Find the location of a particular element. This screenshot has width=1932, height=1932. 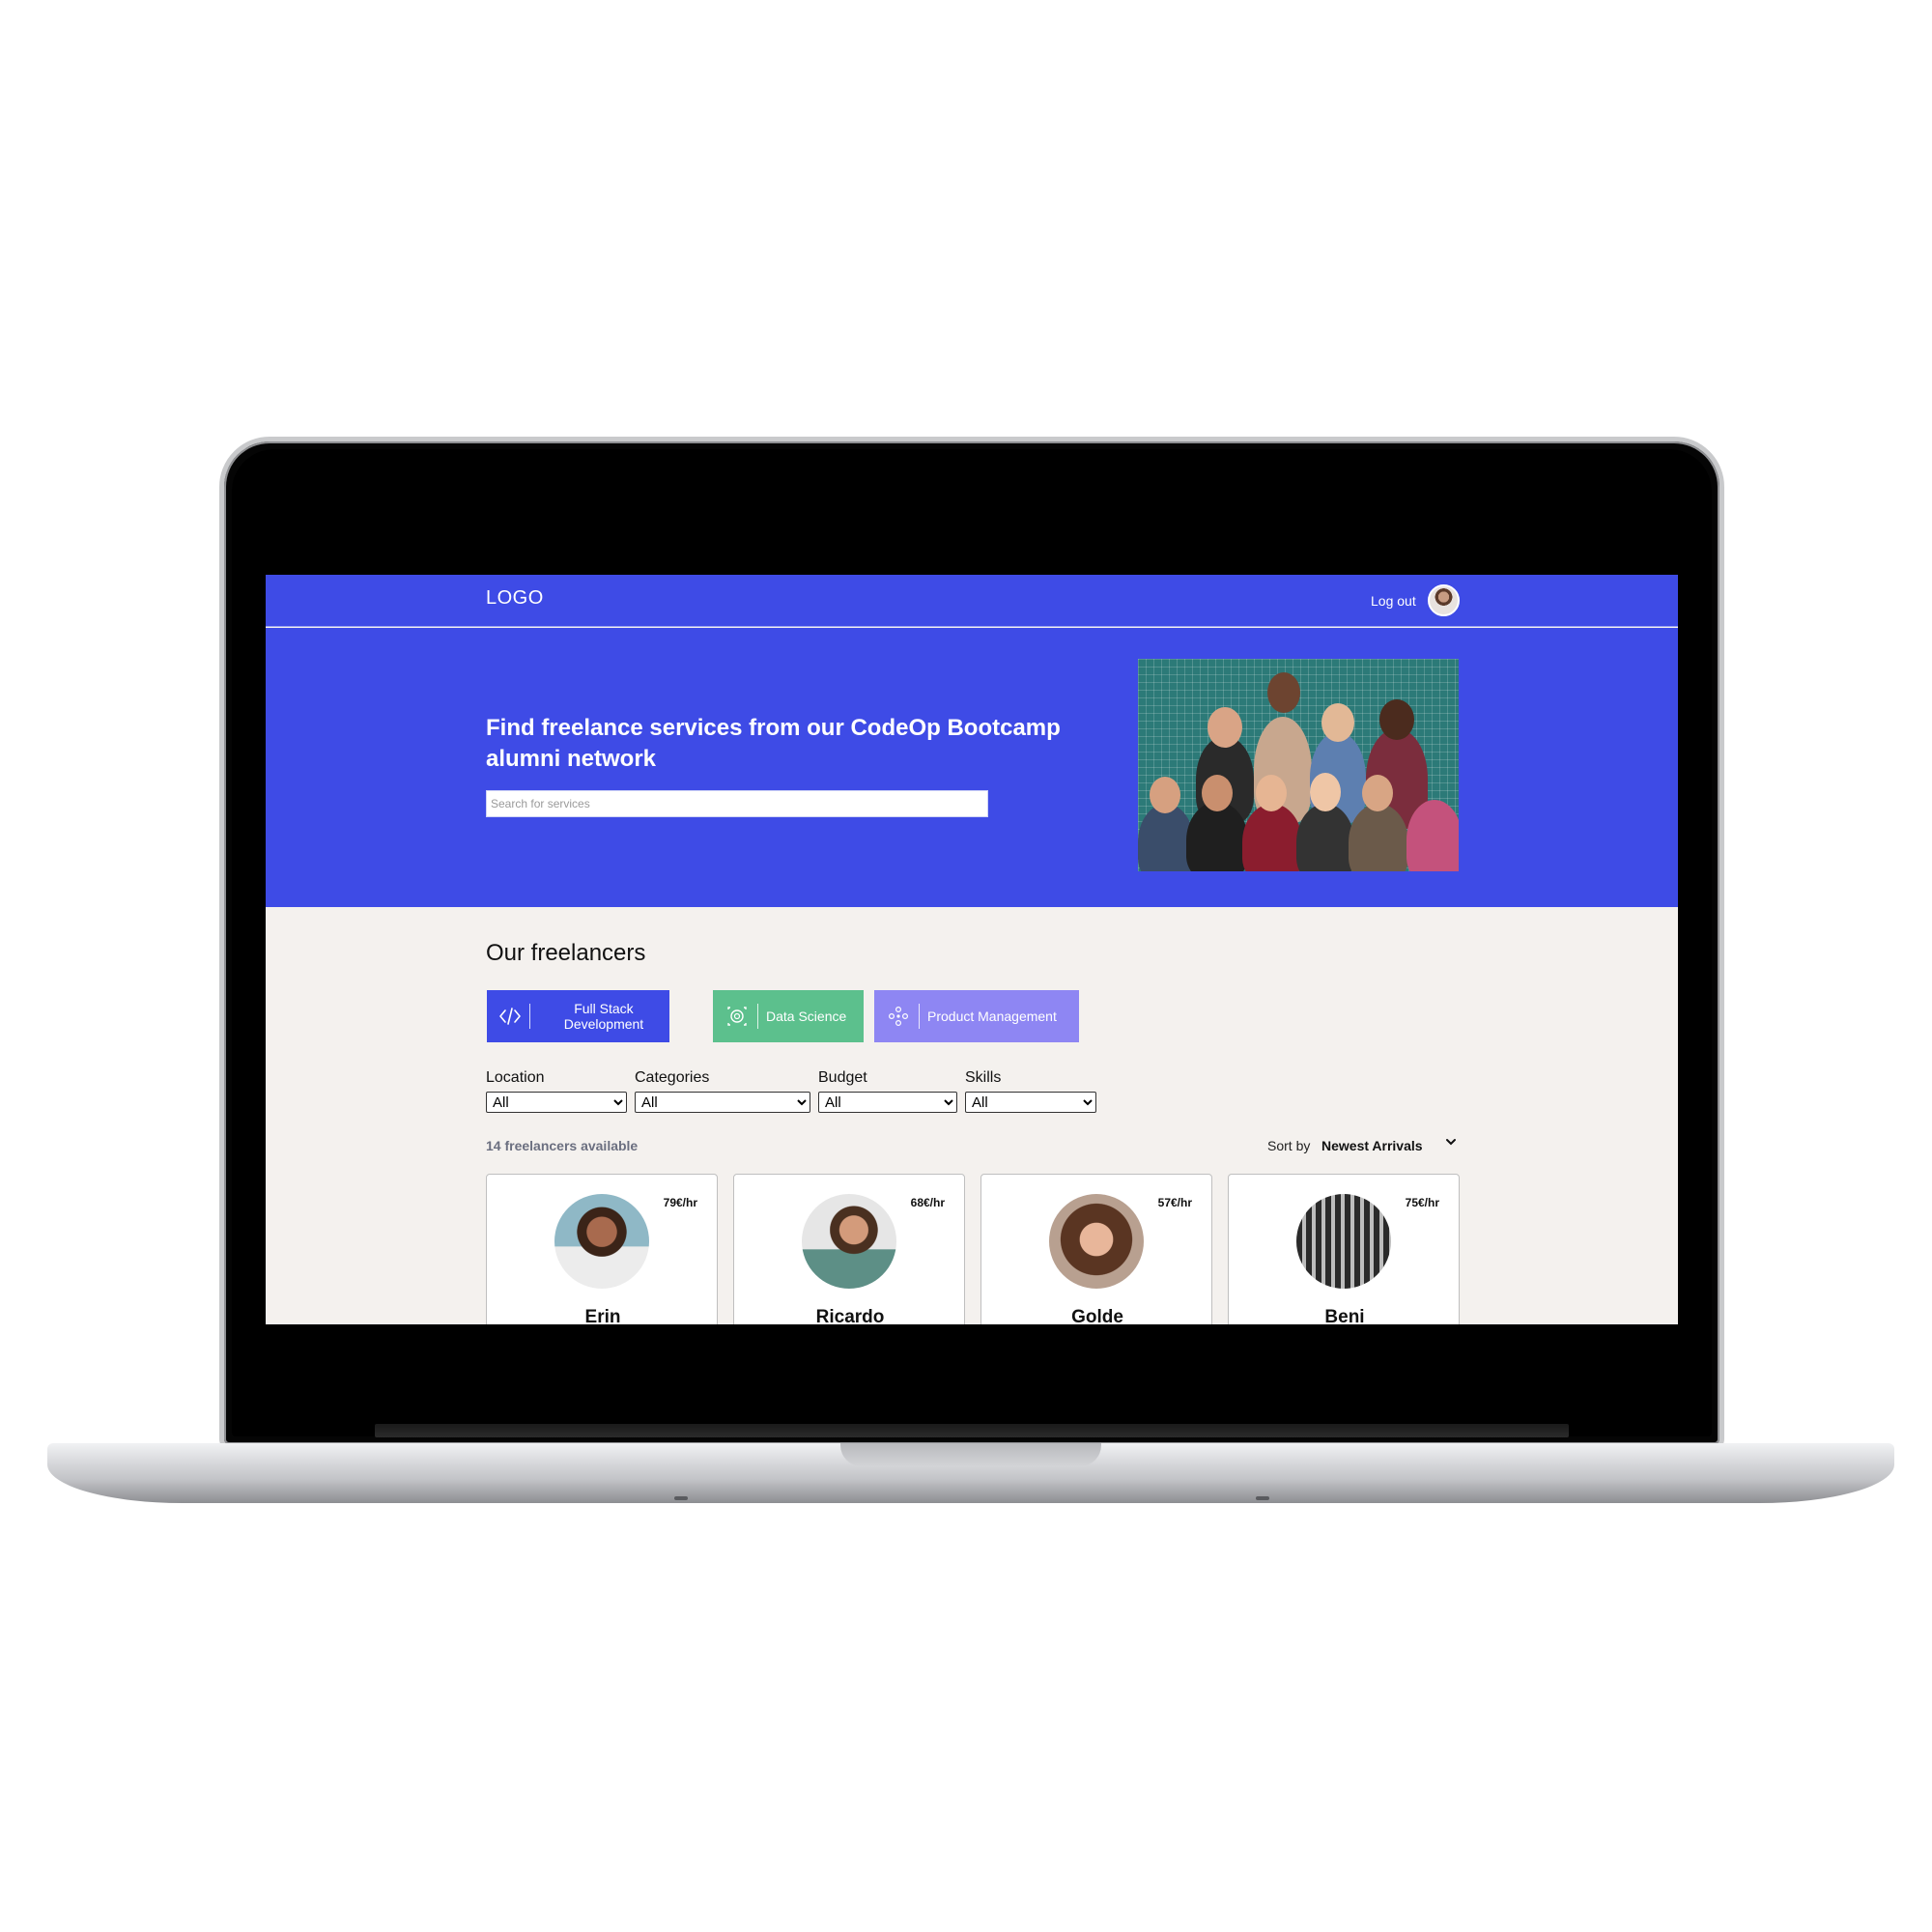

category-button-data-science: Data Science is located at coordinates (788, 1016).